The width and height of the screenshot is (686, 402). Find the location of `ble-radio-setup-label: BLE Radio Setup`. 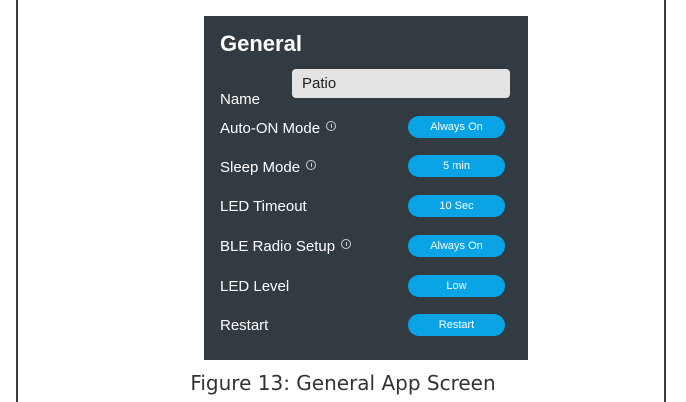

ble-radio-setup-label: BLE Radio Setup is located at coordinates (286, 247).